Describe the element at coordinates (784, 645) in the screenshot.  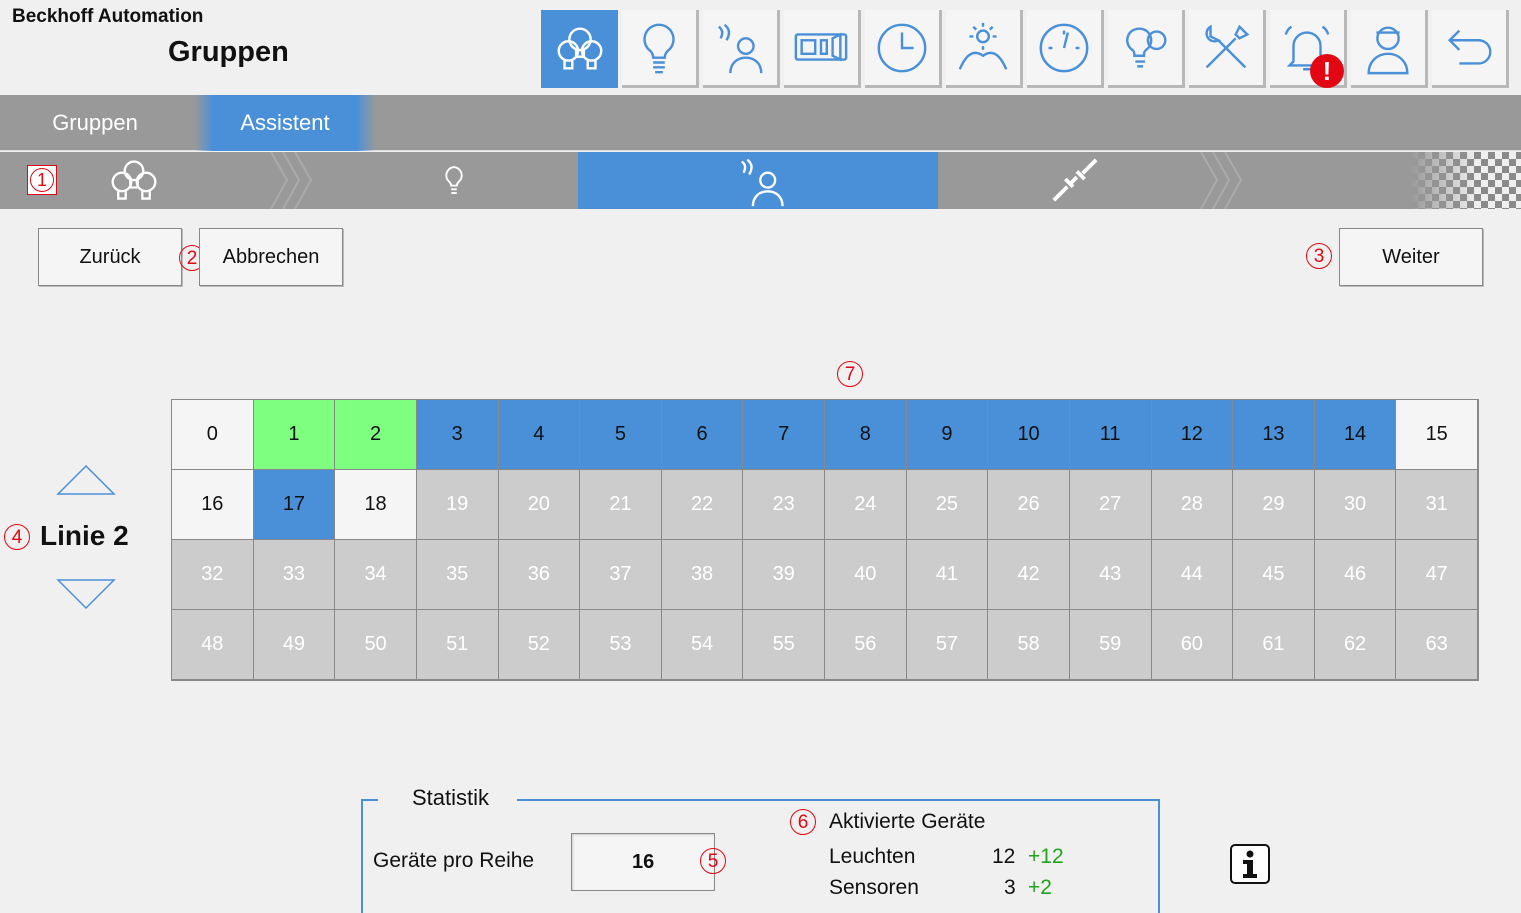
I see `address-cell: 55` at that location.